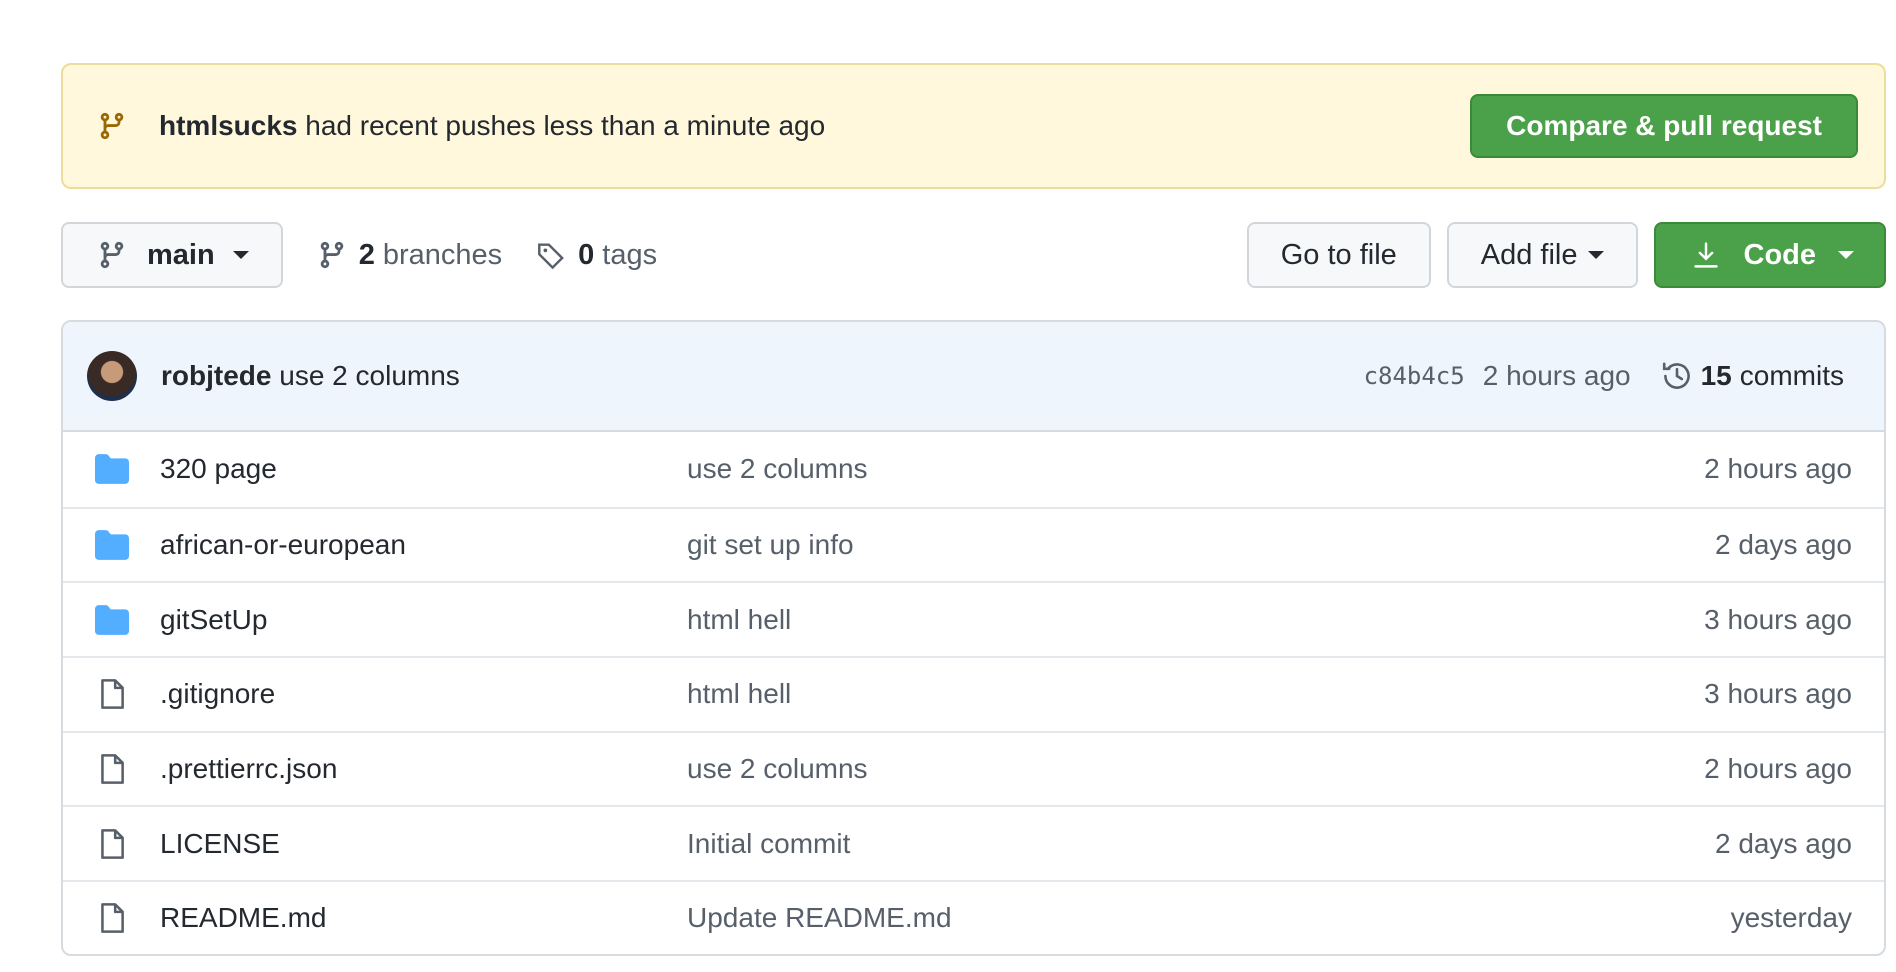 The image size is (1896, 972). What do you see at coordinates (228, 125) in the screenshot?
I see `banner-user-link: htmlsucks` at bounding box center [228, 125].